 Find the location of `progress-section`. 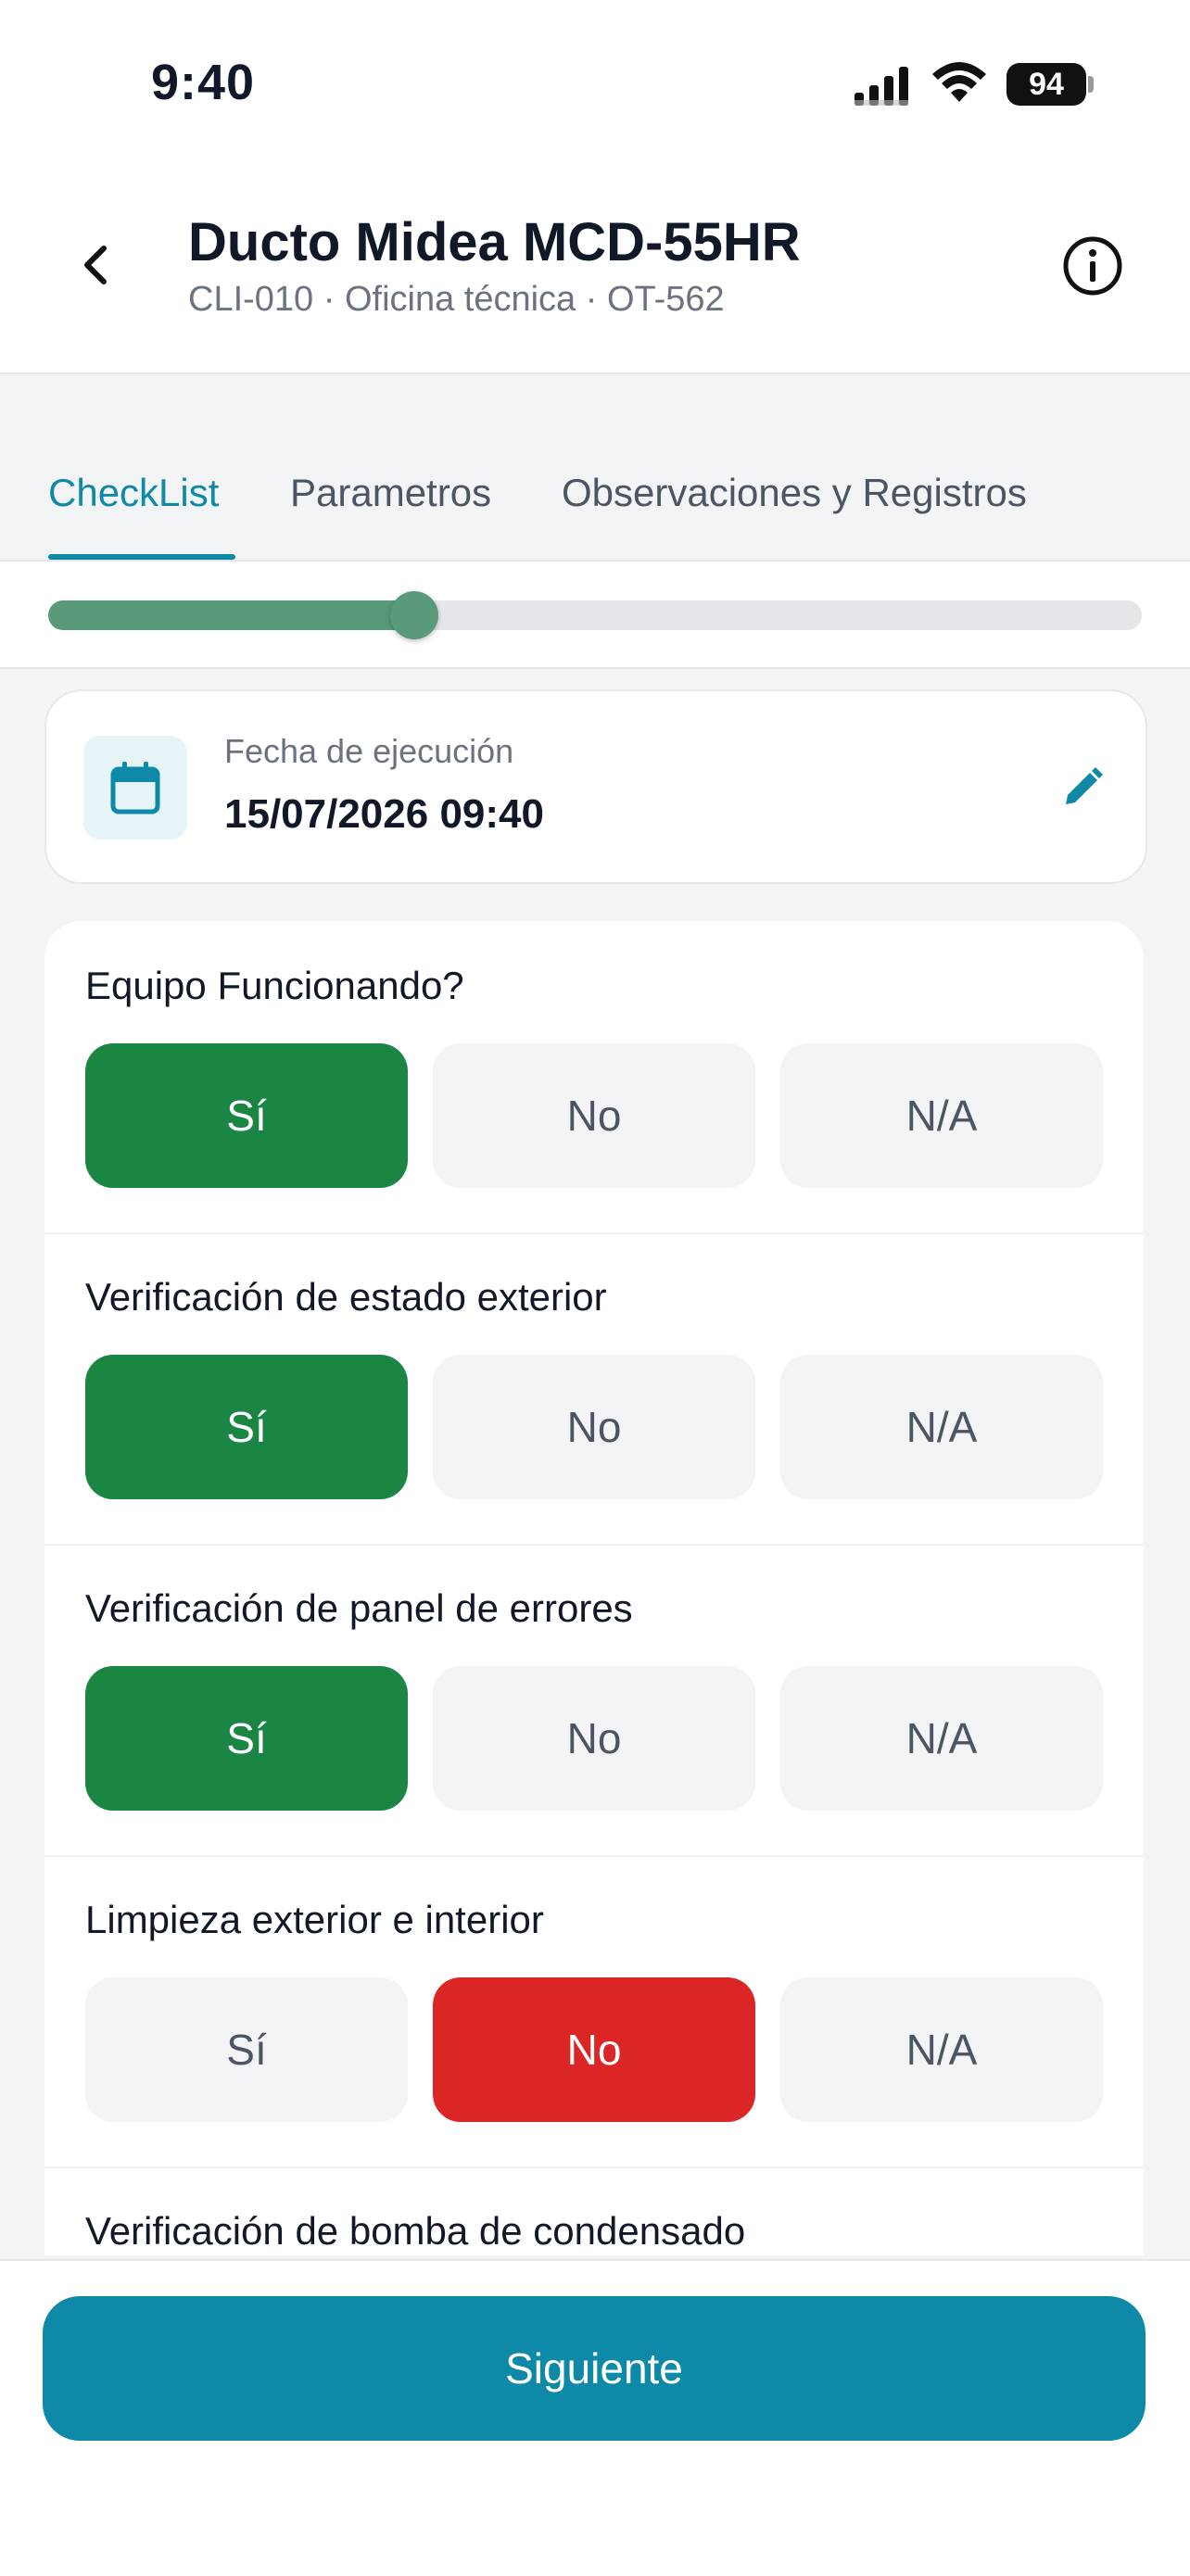

progress-section is located at coordinates (595, 615).